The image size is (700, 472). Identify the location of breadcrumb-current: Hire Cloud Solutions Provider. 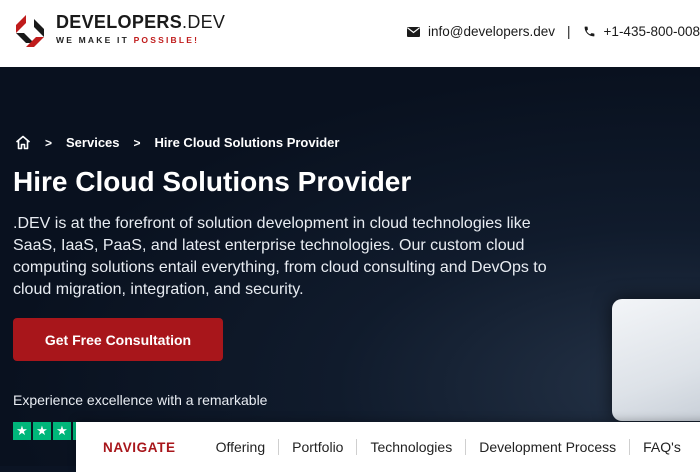
(247, 142).